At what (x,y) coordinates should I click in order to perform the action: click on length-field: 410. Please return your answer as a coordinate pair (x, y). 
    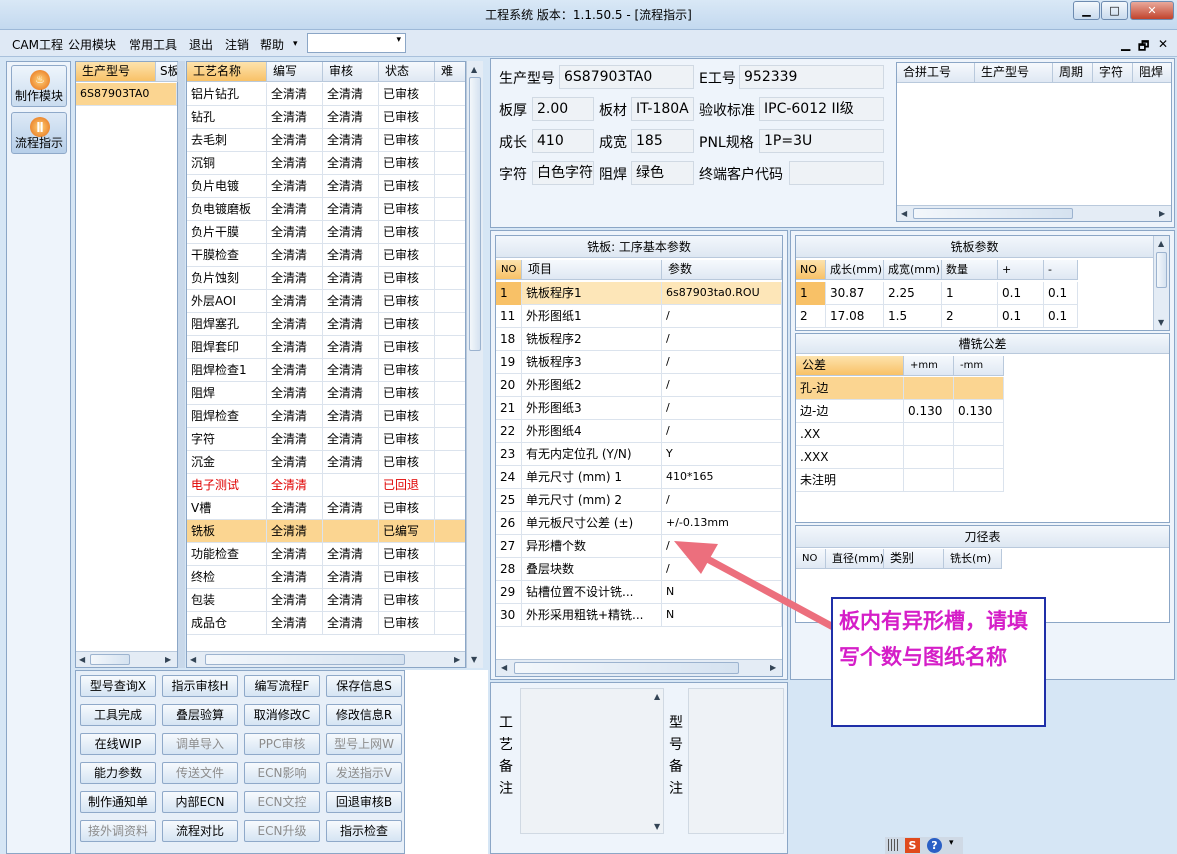
    Looking at the image, I should click on (563, 141).